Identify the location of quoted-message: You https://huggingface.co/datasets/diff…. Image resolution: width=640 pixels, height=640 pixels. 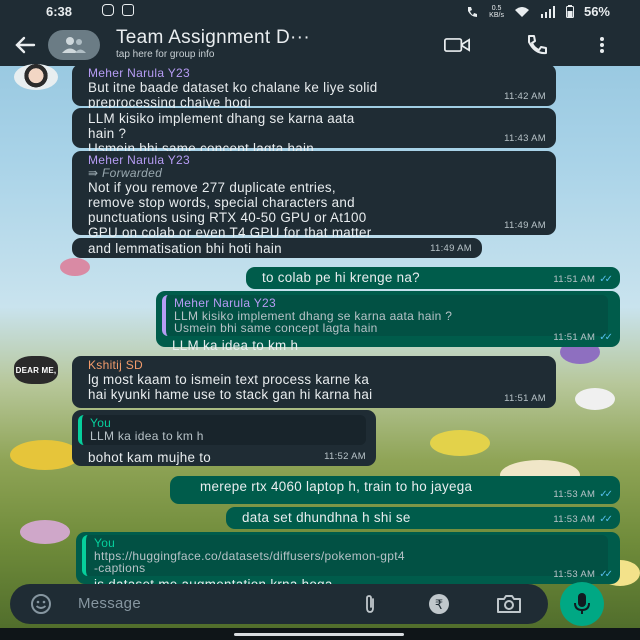
(345, 555).